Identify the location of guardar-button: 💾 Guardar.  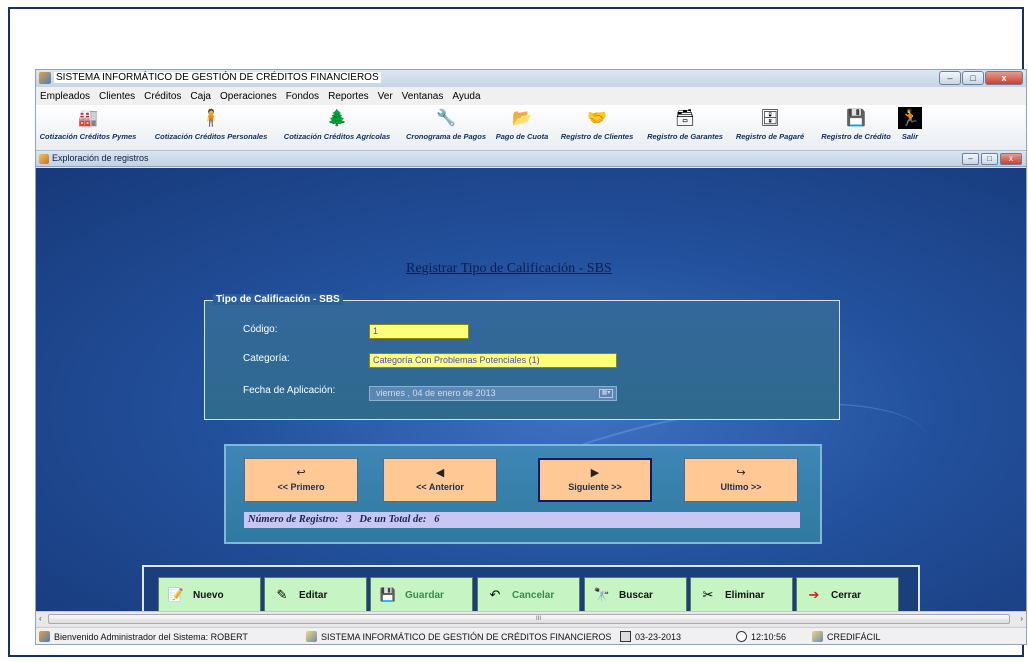
(421, 594).